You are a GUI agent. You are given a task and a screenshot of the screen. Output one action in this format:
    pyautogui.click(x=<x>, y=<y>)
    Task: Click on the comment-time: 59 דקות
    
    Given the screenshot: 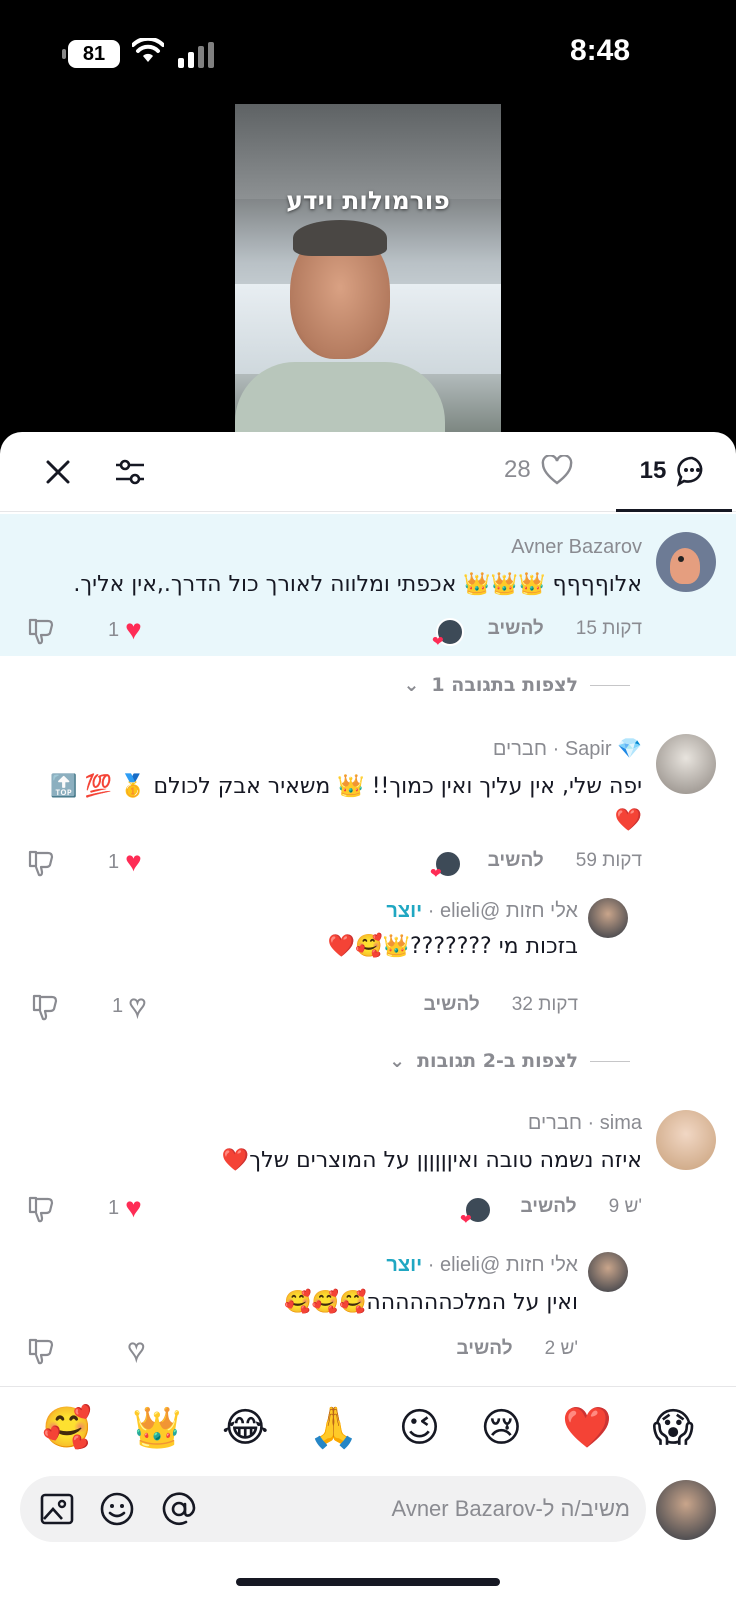 What is the action you would take?
    pyautogui.click(x=608, y=860)
    